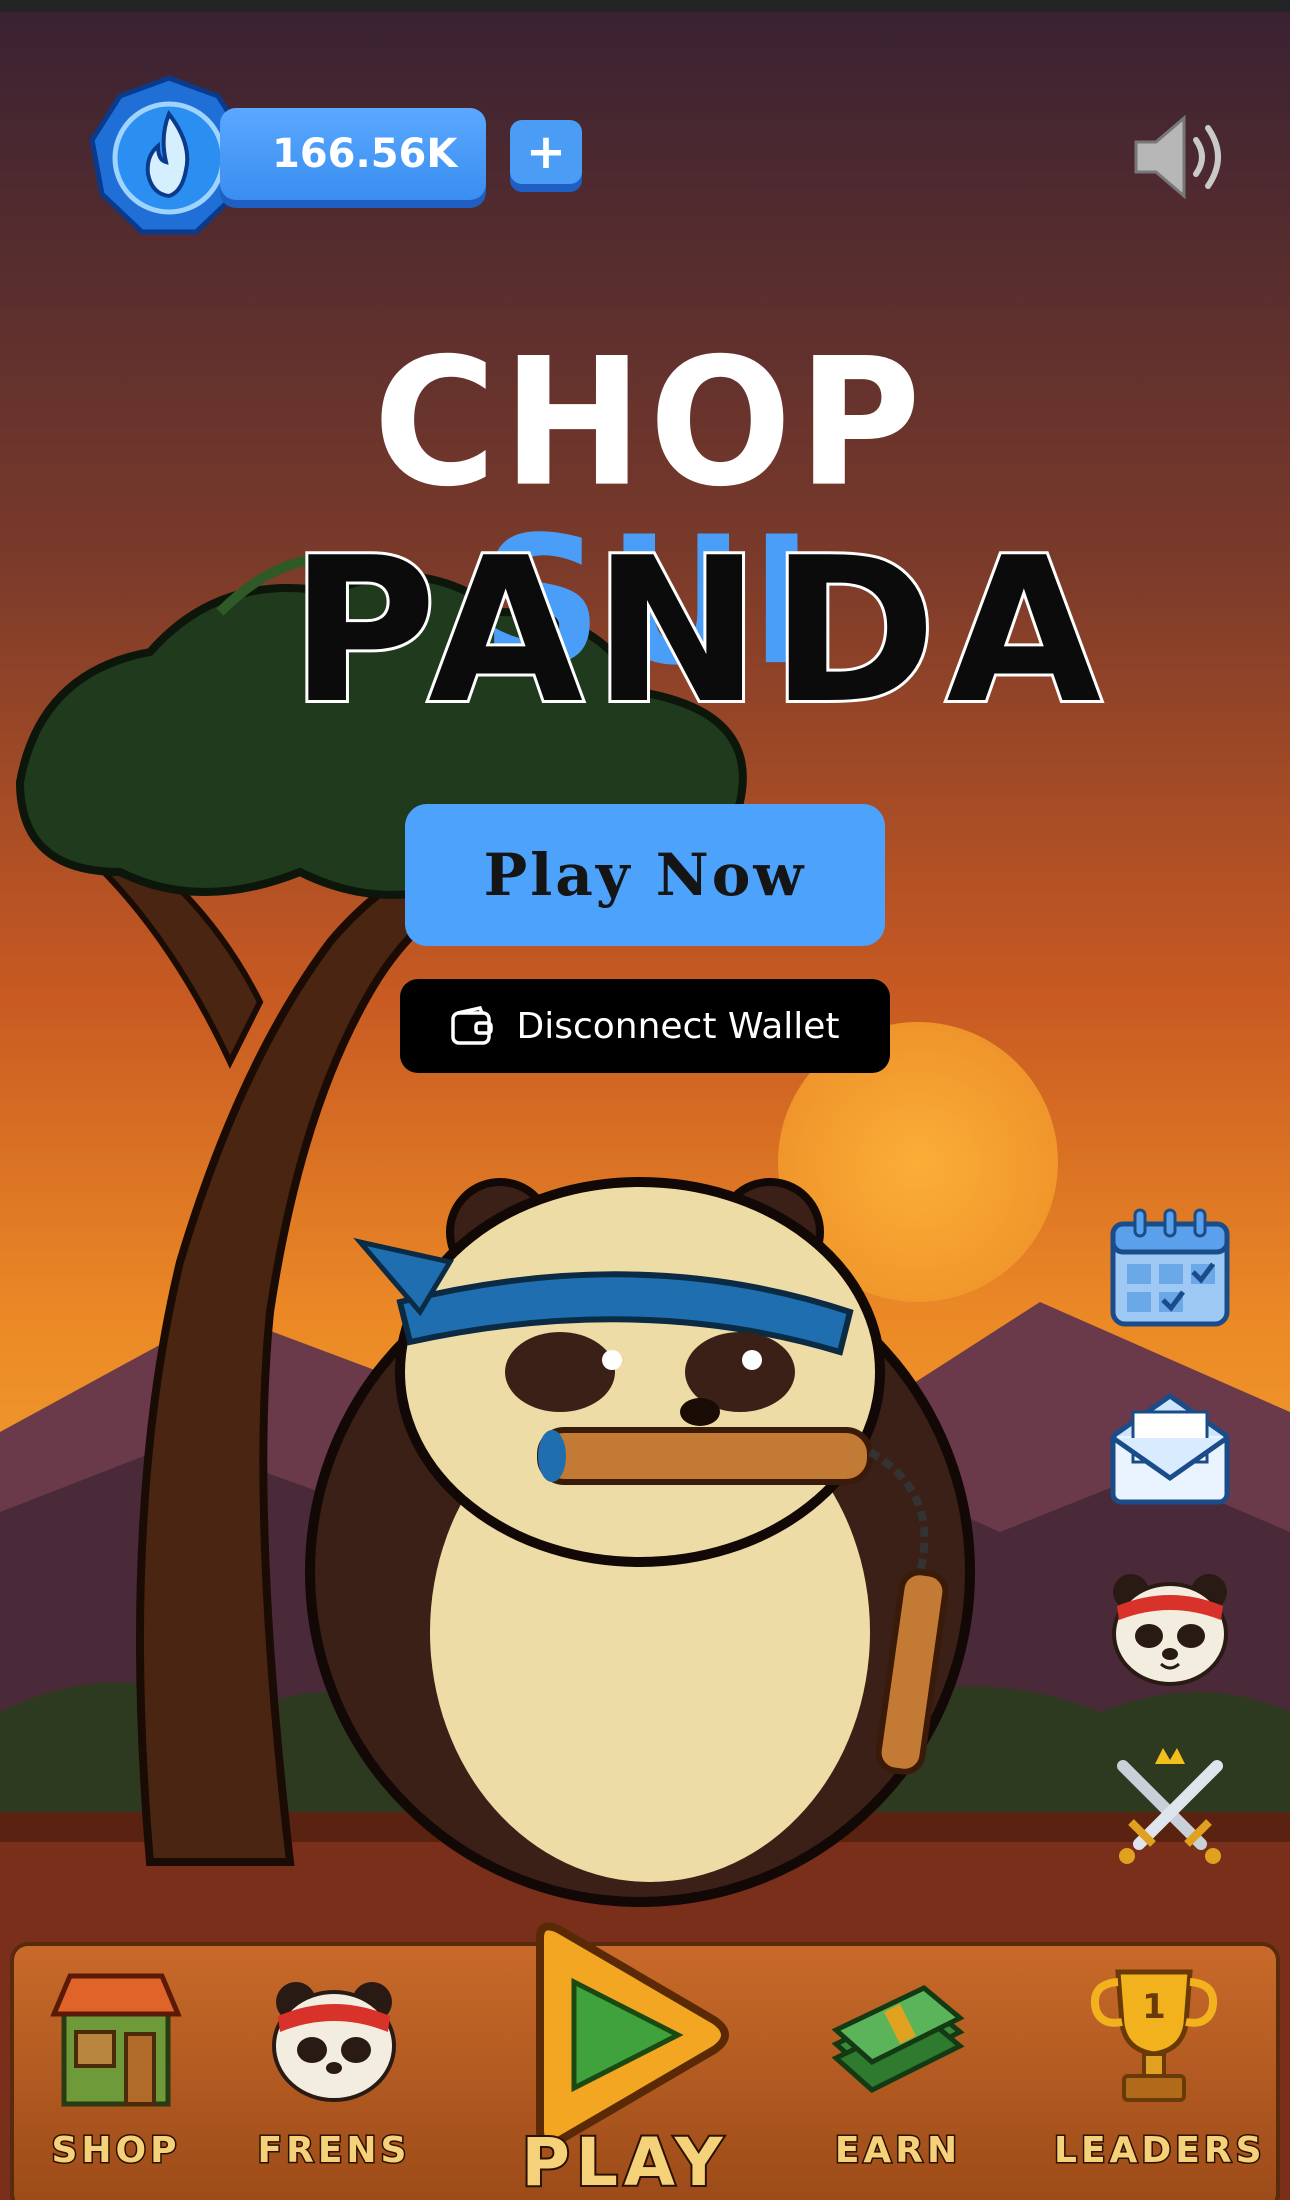 Image resolution: width=1290 pixels, height=2200 pixels. I want to click on play-now-button: Play Now, so click(645, 875).